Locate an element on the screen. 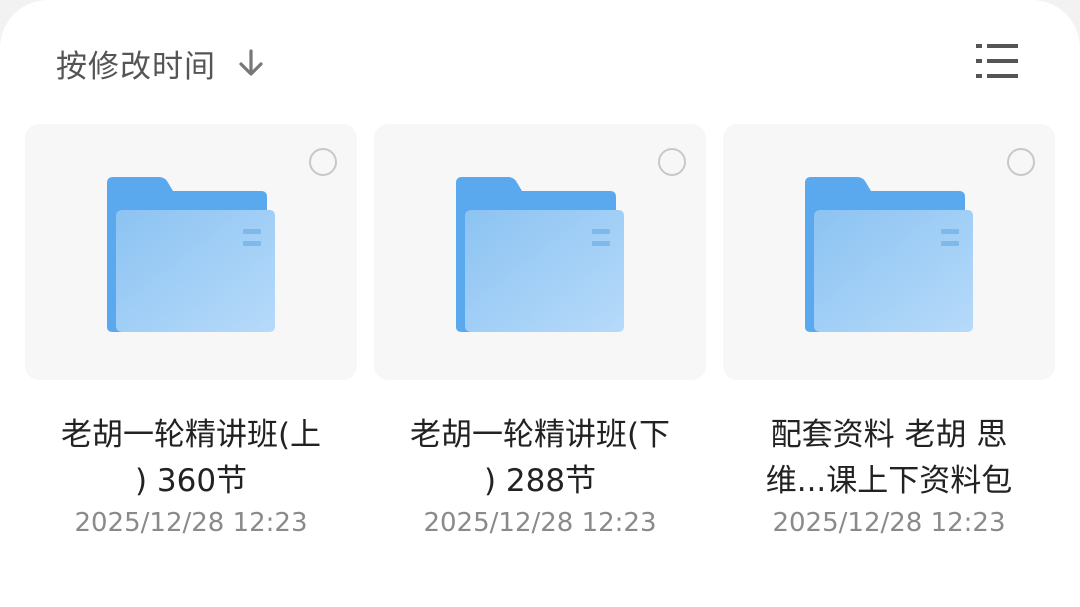 This screenshot has width=1080, height=607. folder-name: 老胡一轮精讲班(上 ) 360节 is located at coordinates (191, 458).